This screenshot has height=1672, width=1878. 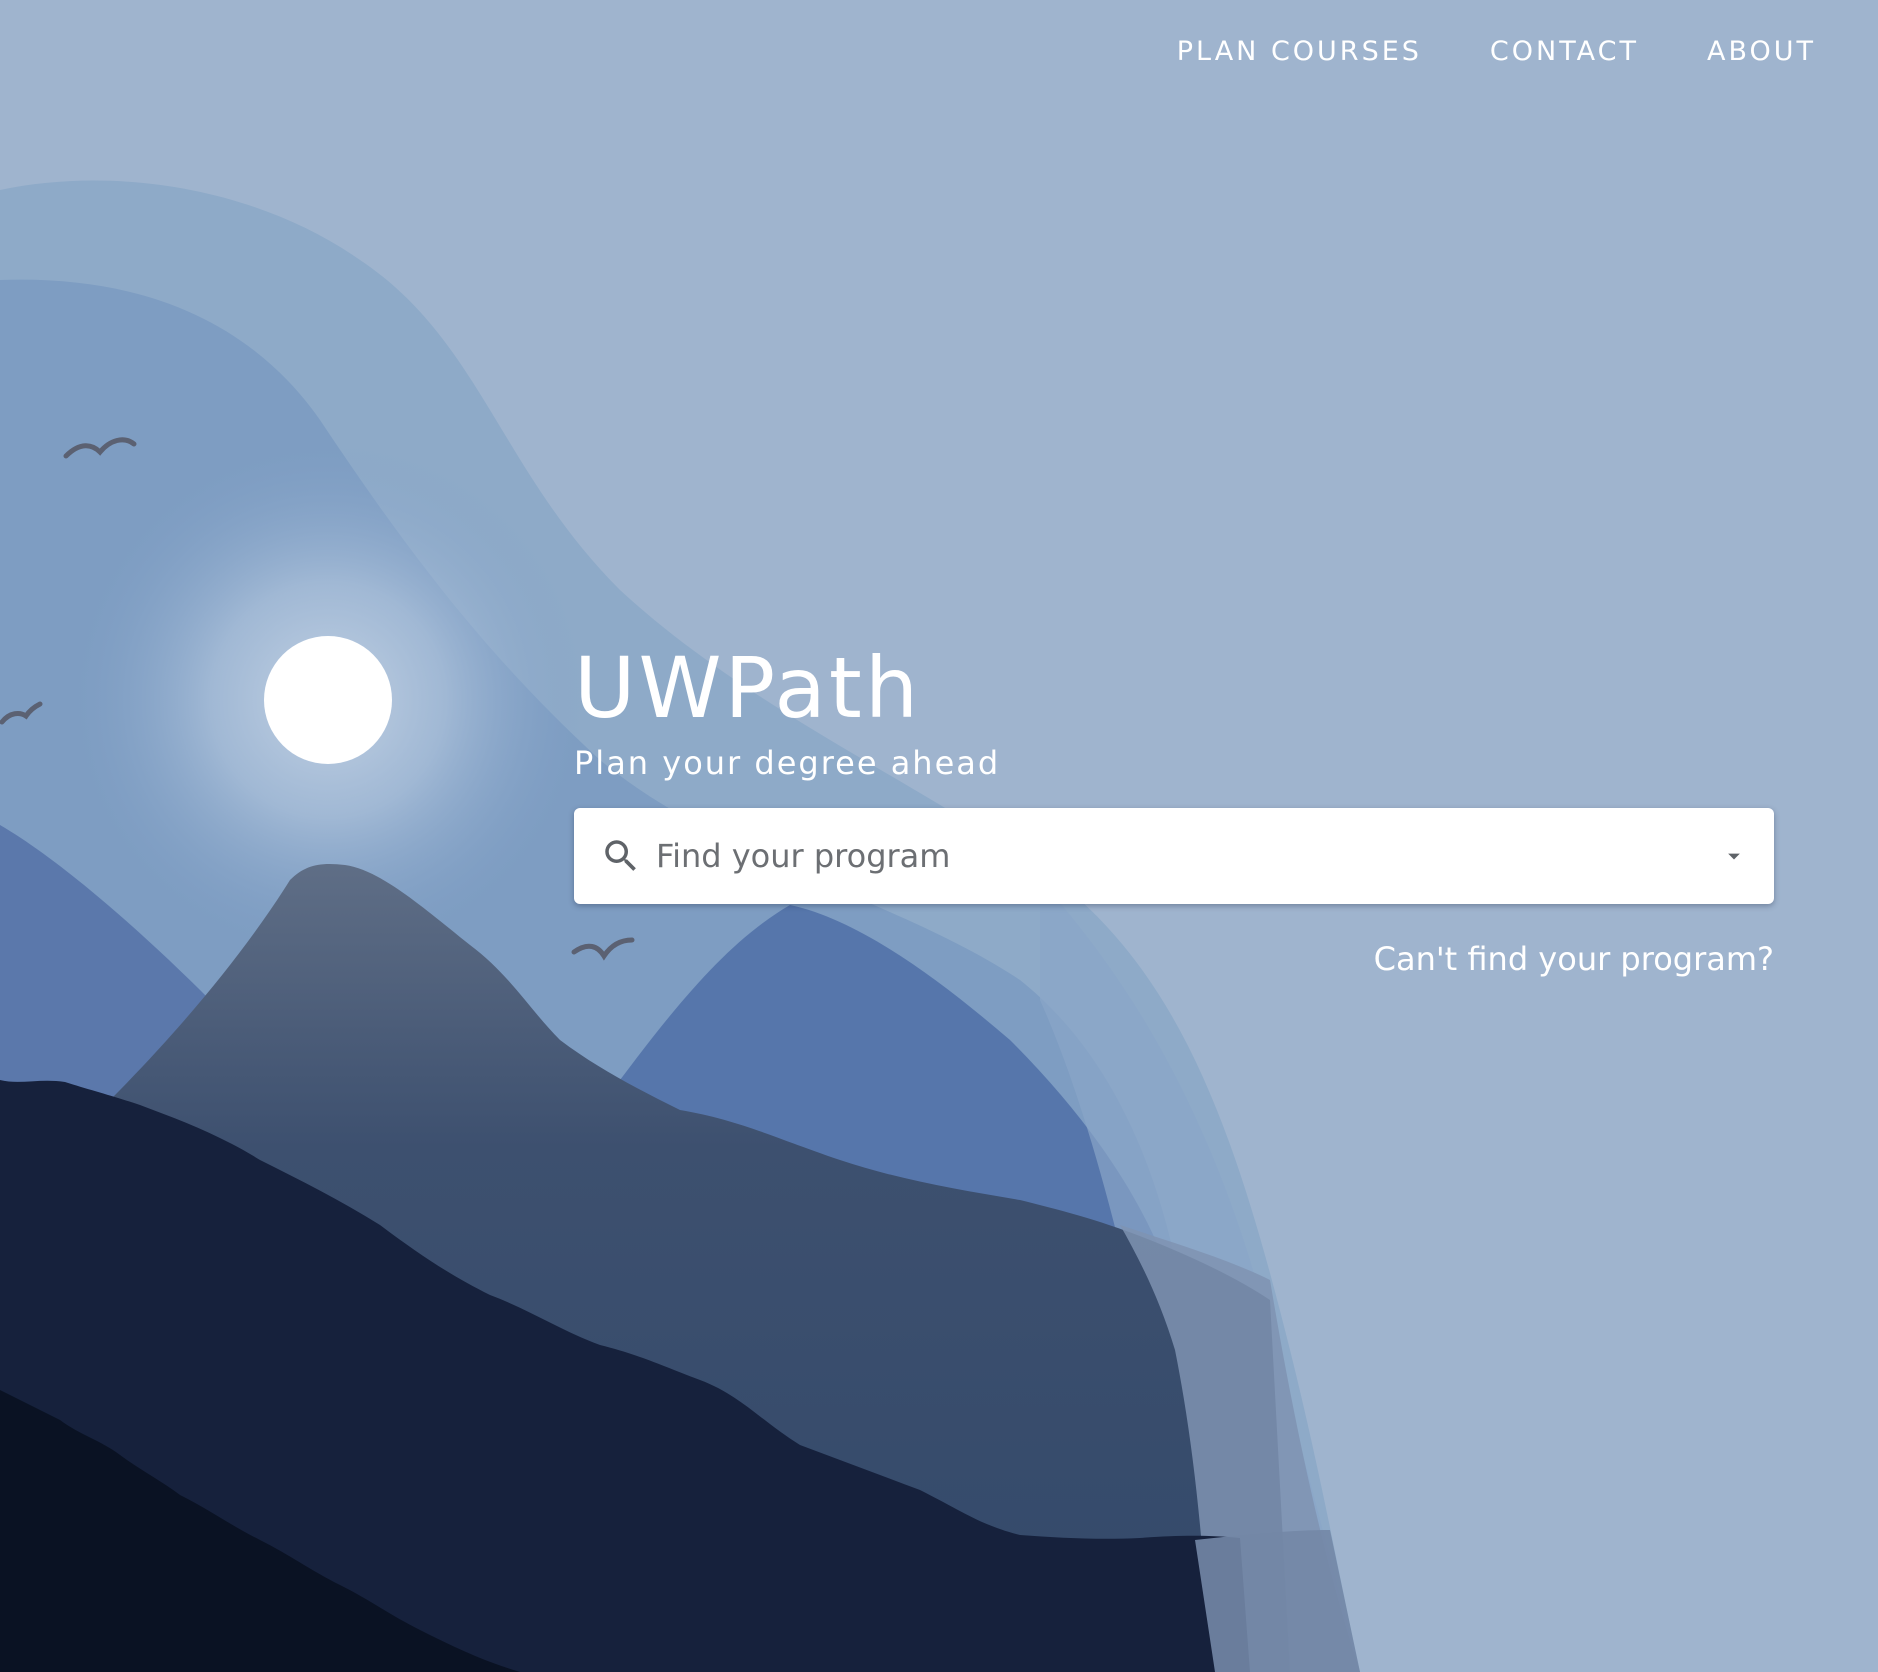 I want to click on nav-plan-courses-link: PLAN COURSES, so click(x=1299, y=51).